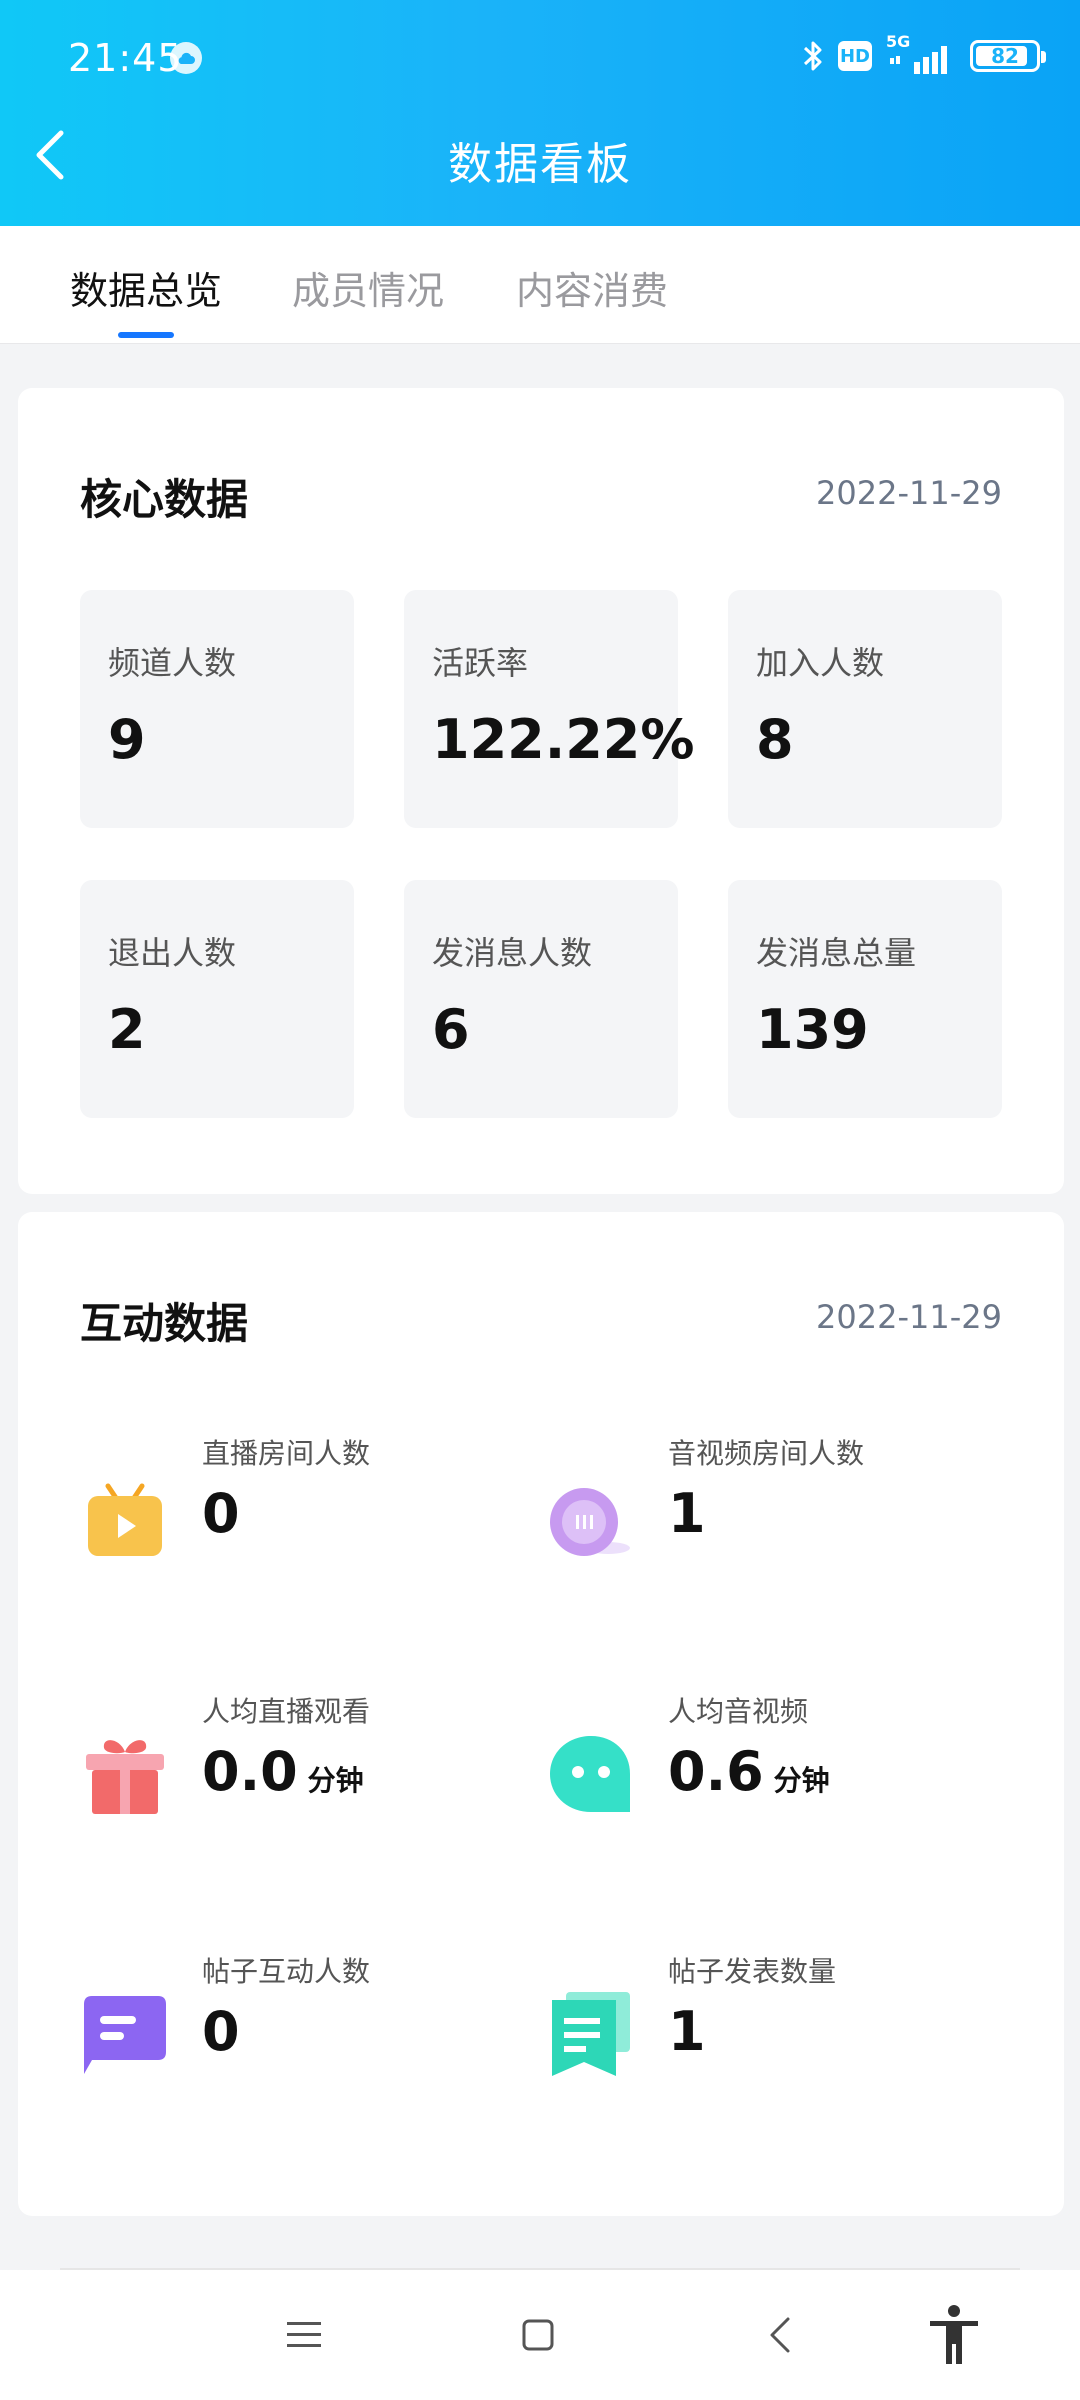  I want to click on stat-label: 音视频房间人数, so click(766, 1453).